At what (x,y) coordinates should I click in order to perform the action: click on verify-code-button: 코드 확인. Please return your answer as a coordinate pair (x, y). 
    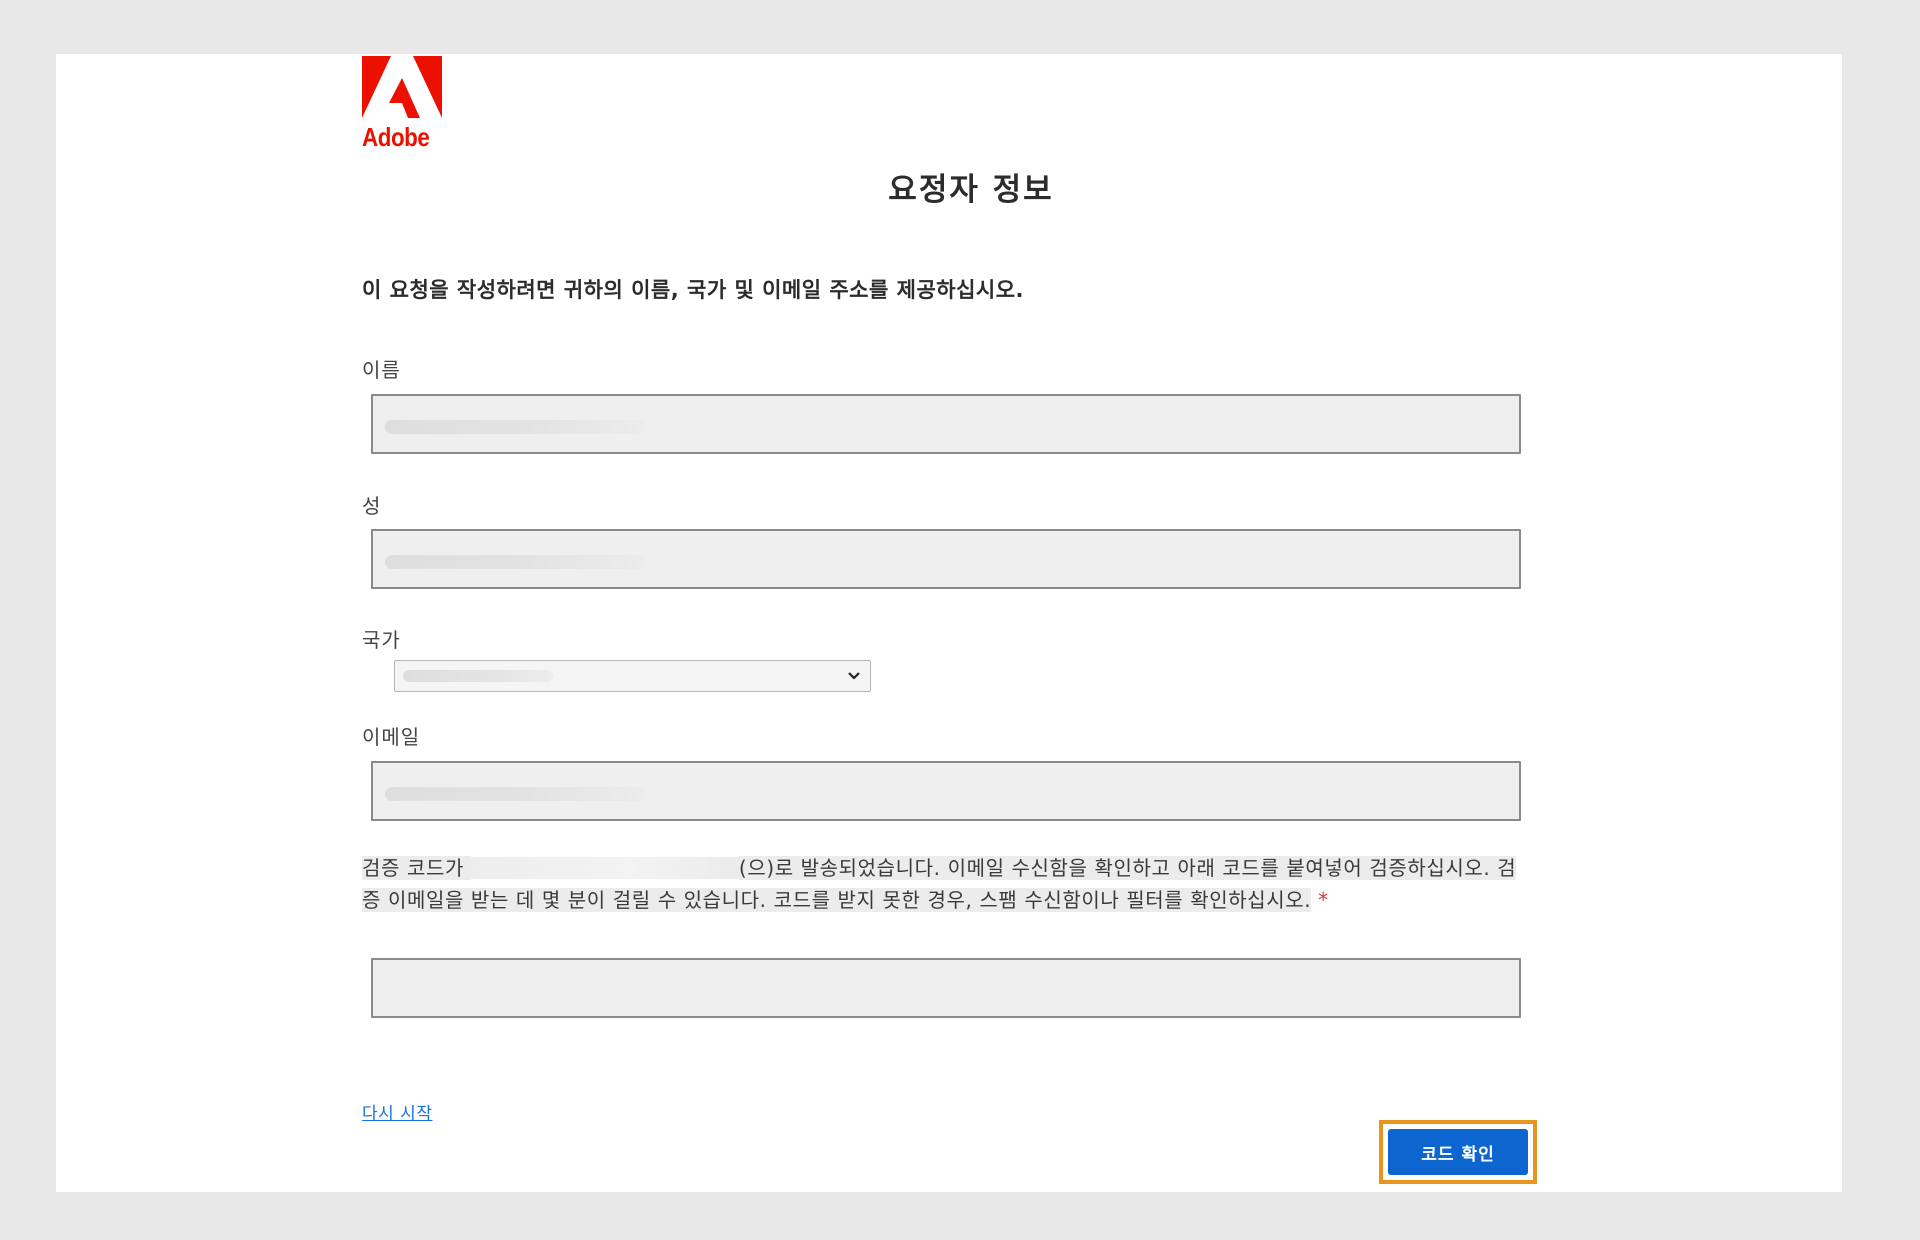
    Looking at the image, I should click on (1458, 1152).